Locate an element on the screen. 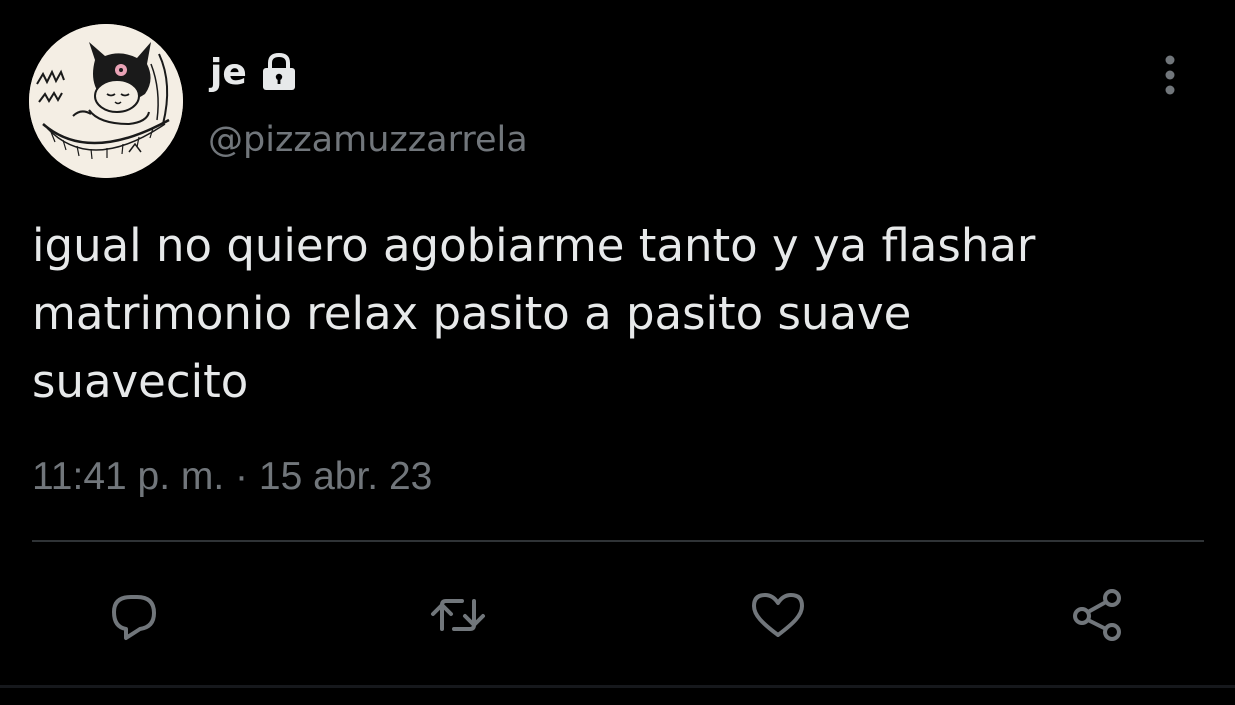  kuromi-avatar-image is located at coordinates (106, 101).